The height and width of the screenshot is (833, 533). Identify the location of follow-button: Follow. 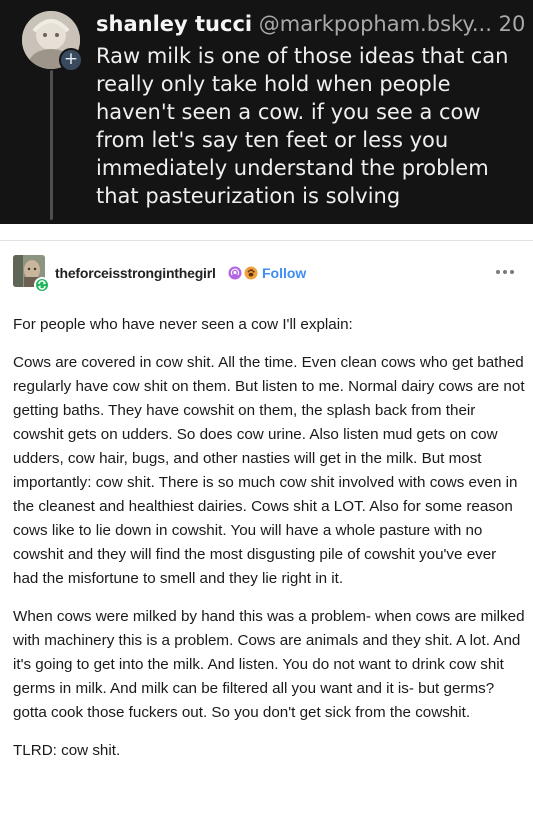
(284, 273).